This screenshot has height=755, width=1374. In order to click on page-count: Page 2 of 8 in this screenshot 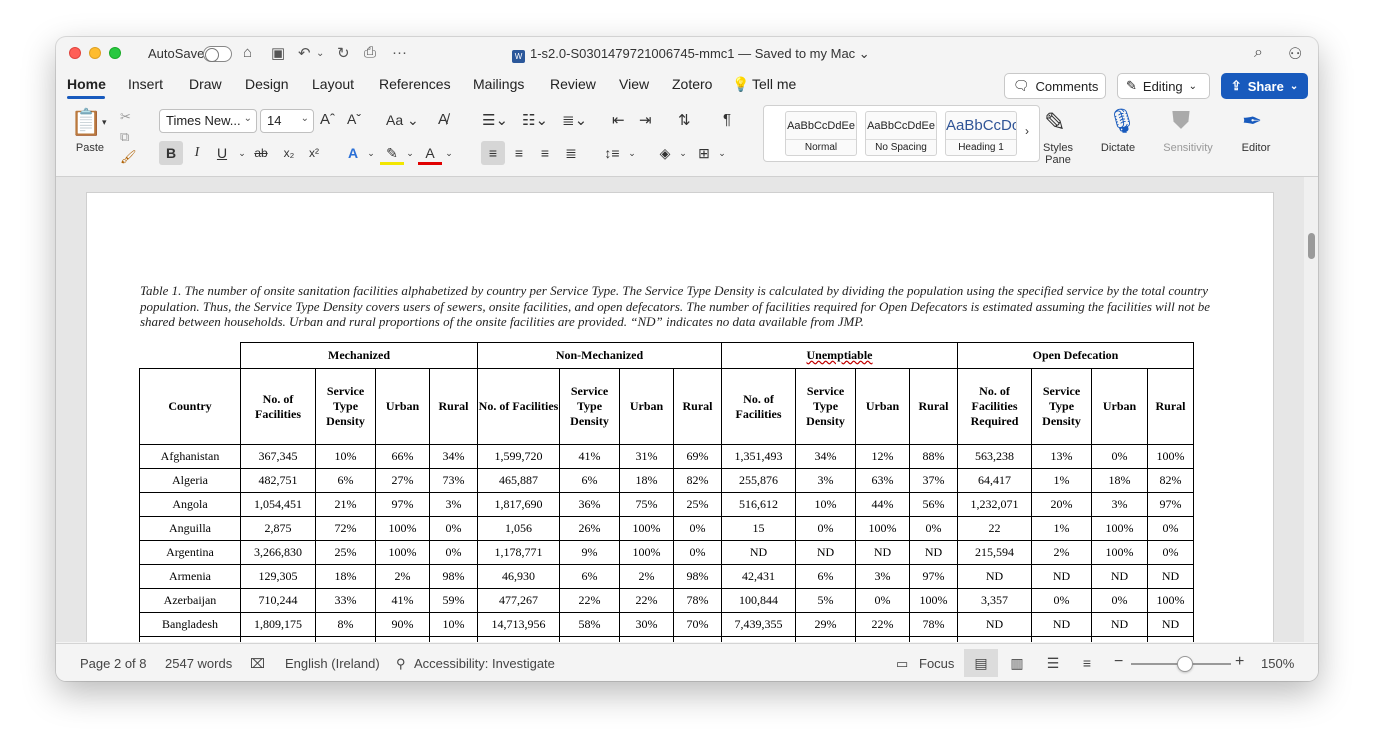, I will do `click(113, 663)`.